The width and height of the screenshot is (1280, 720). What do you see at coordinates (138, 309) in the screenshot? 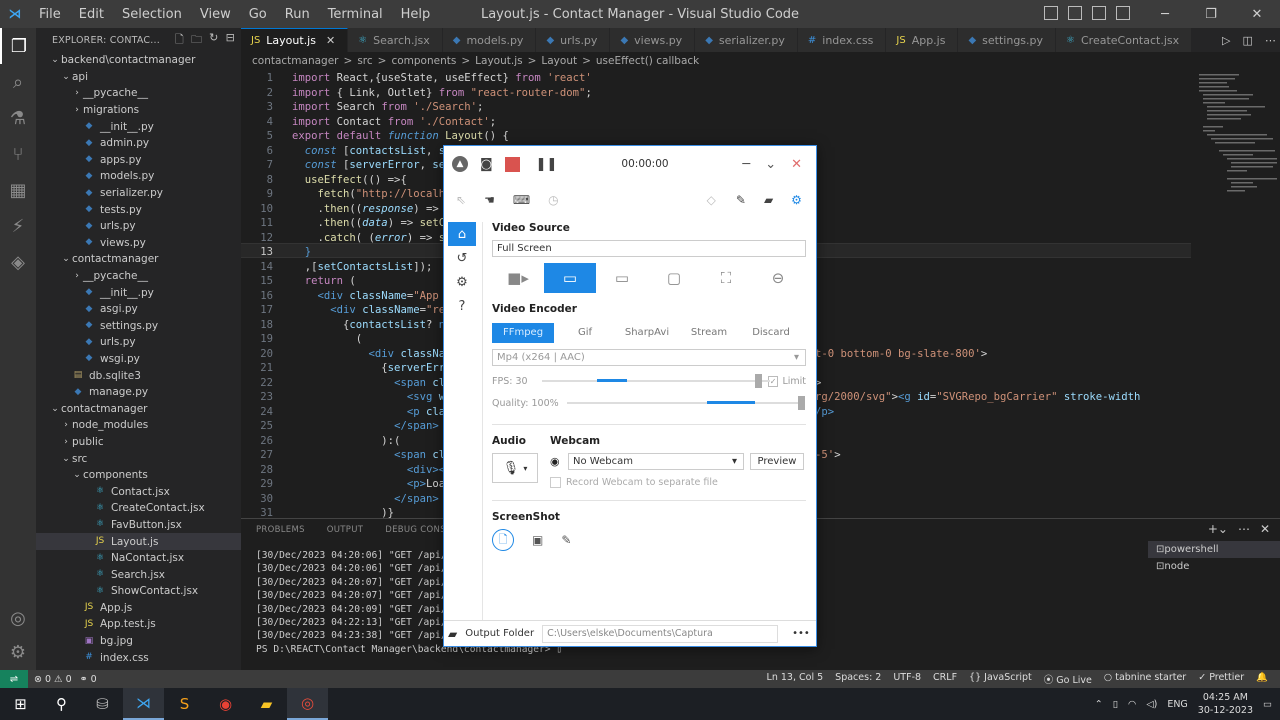
I see `tree-file: ◆ asgi.py` at bounding box center [138, 309].